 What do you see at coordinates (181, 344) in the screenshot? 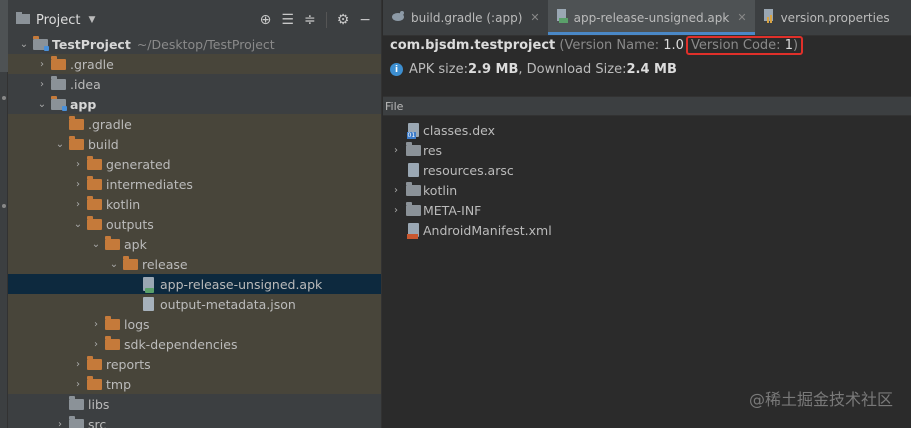
I see `tree-row-label: sdk-dependencies` at bounding box center [181, 344].